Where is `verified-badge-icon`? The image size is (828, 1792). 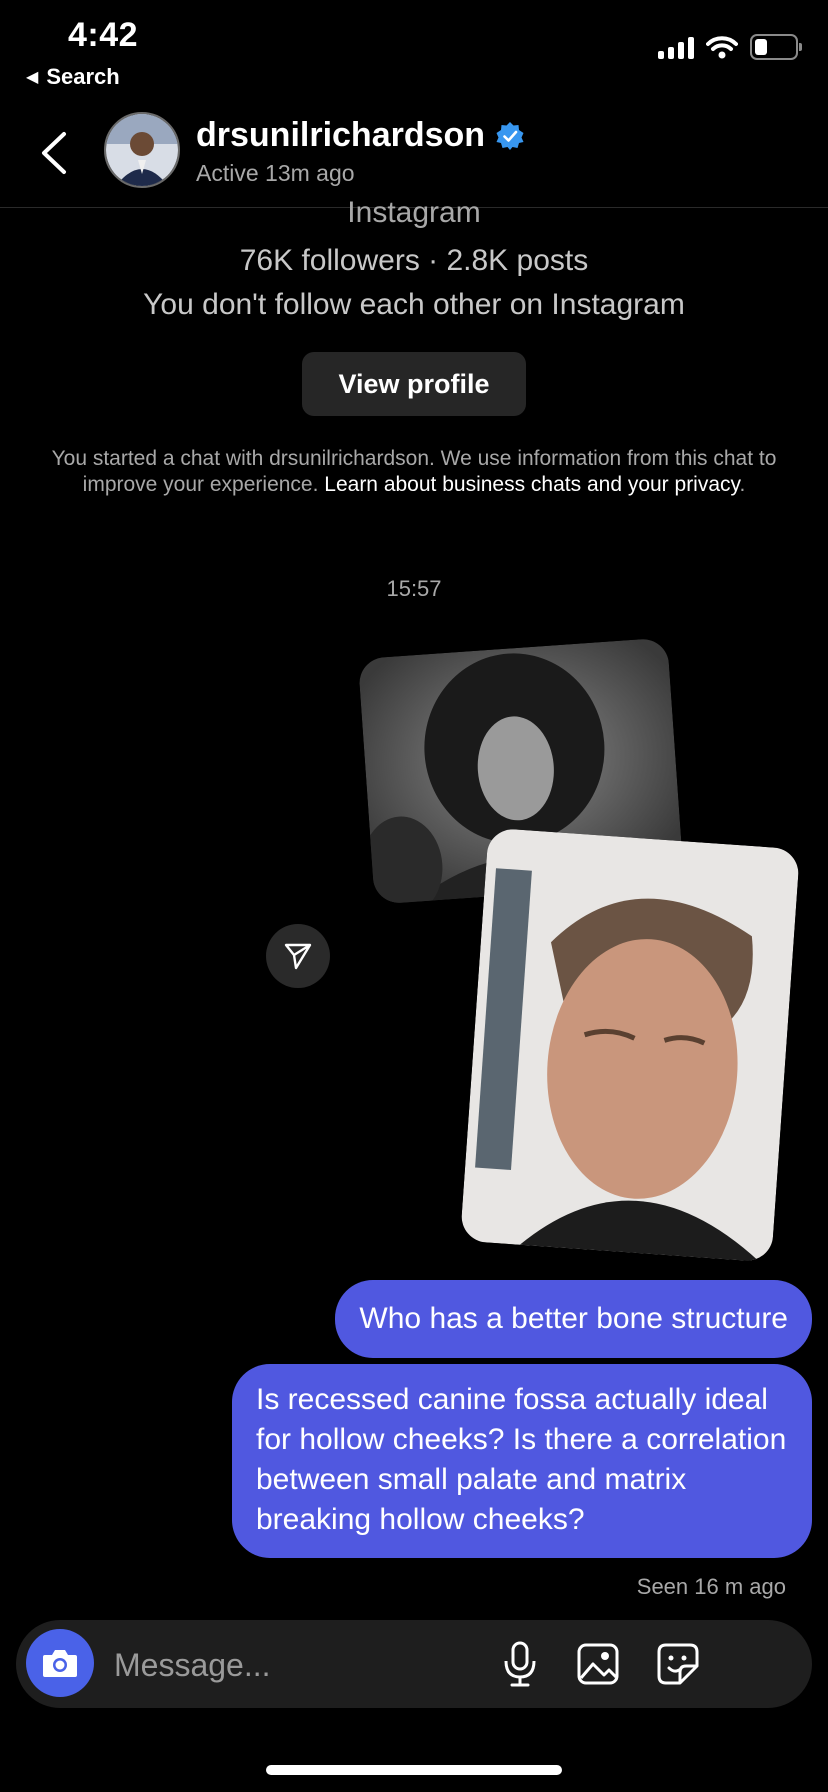
verified-badge-icon is located at coordinates (510, 135).